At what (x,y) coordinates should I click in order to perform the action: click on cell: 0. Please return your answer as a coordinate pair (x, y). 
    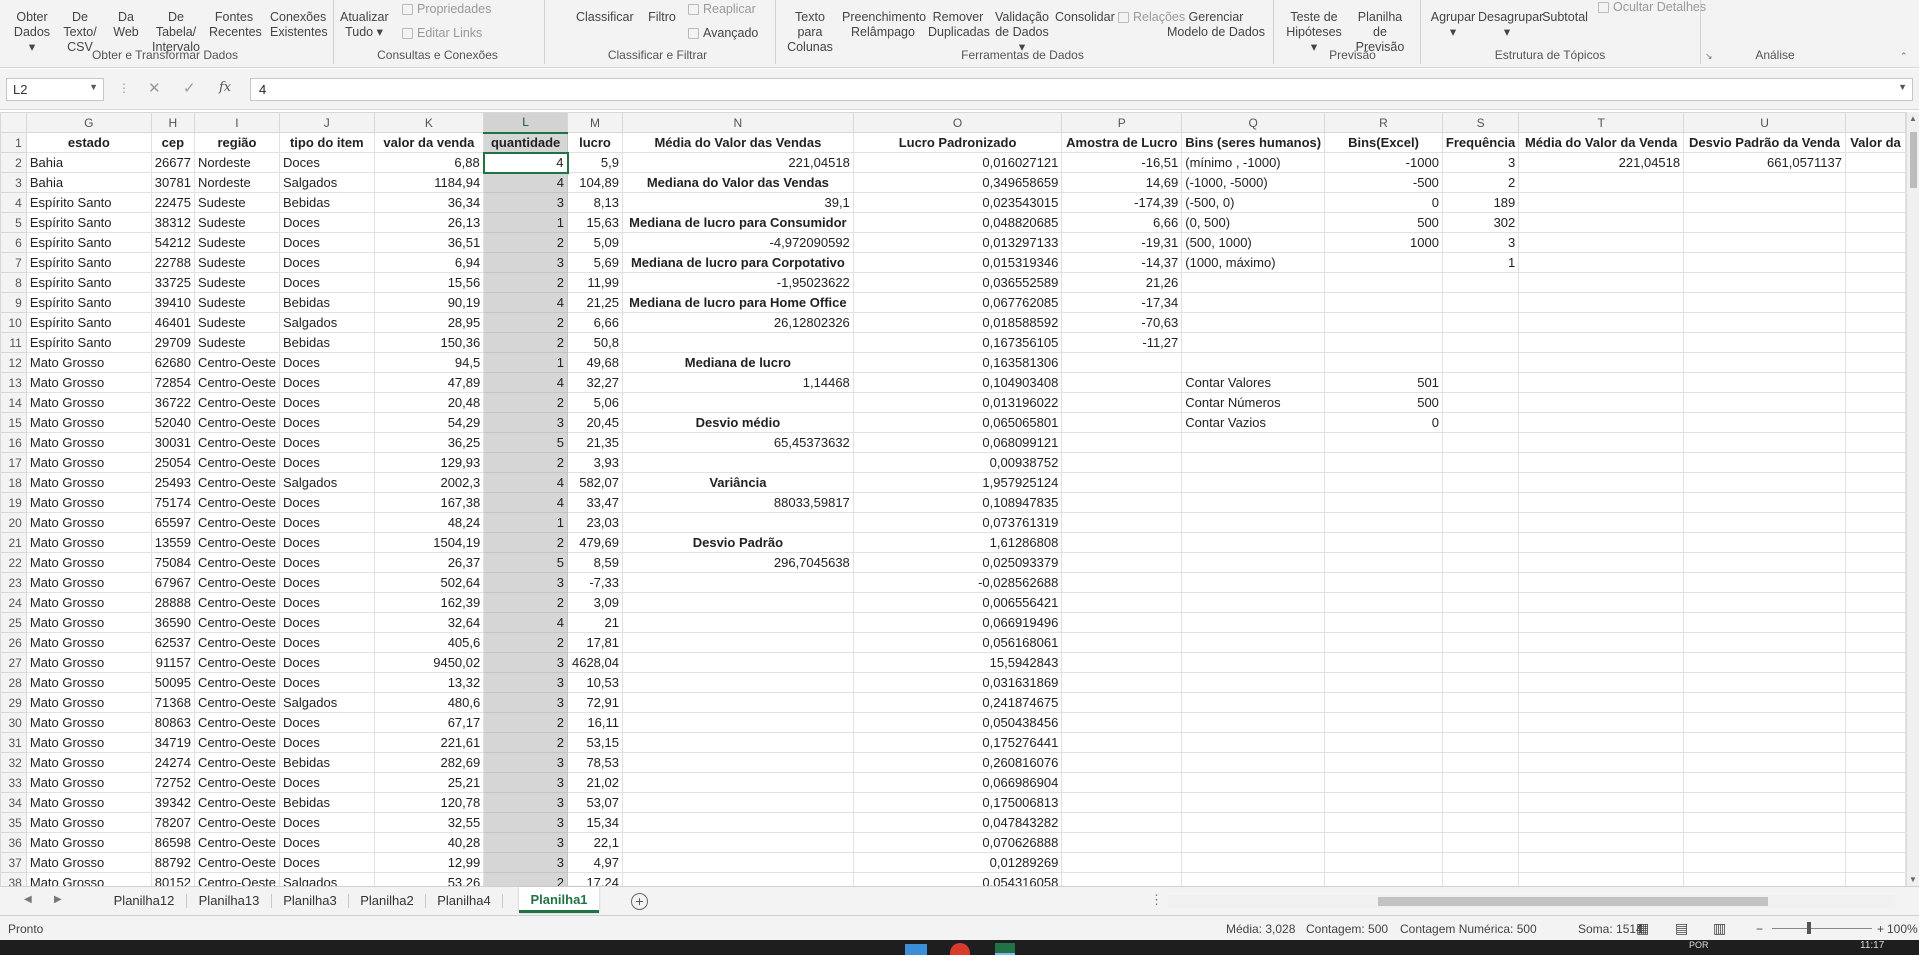
    Looking at the image, I should click on (1383, 422).